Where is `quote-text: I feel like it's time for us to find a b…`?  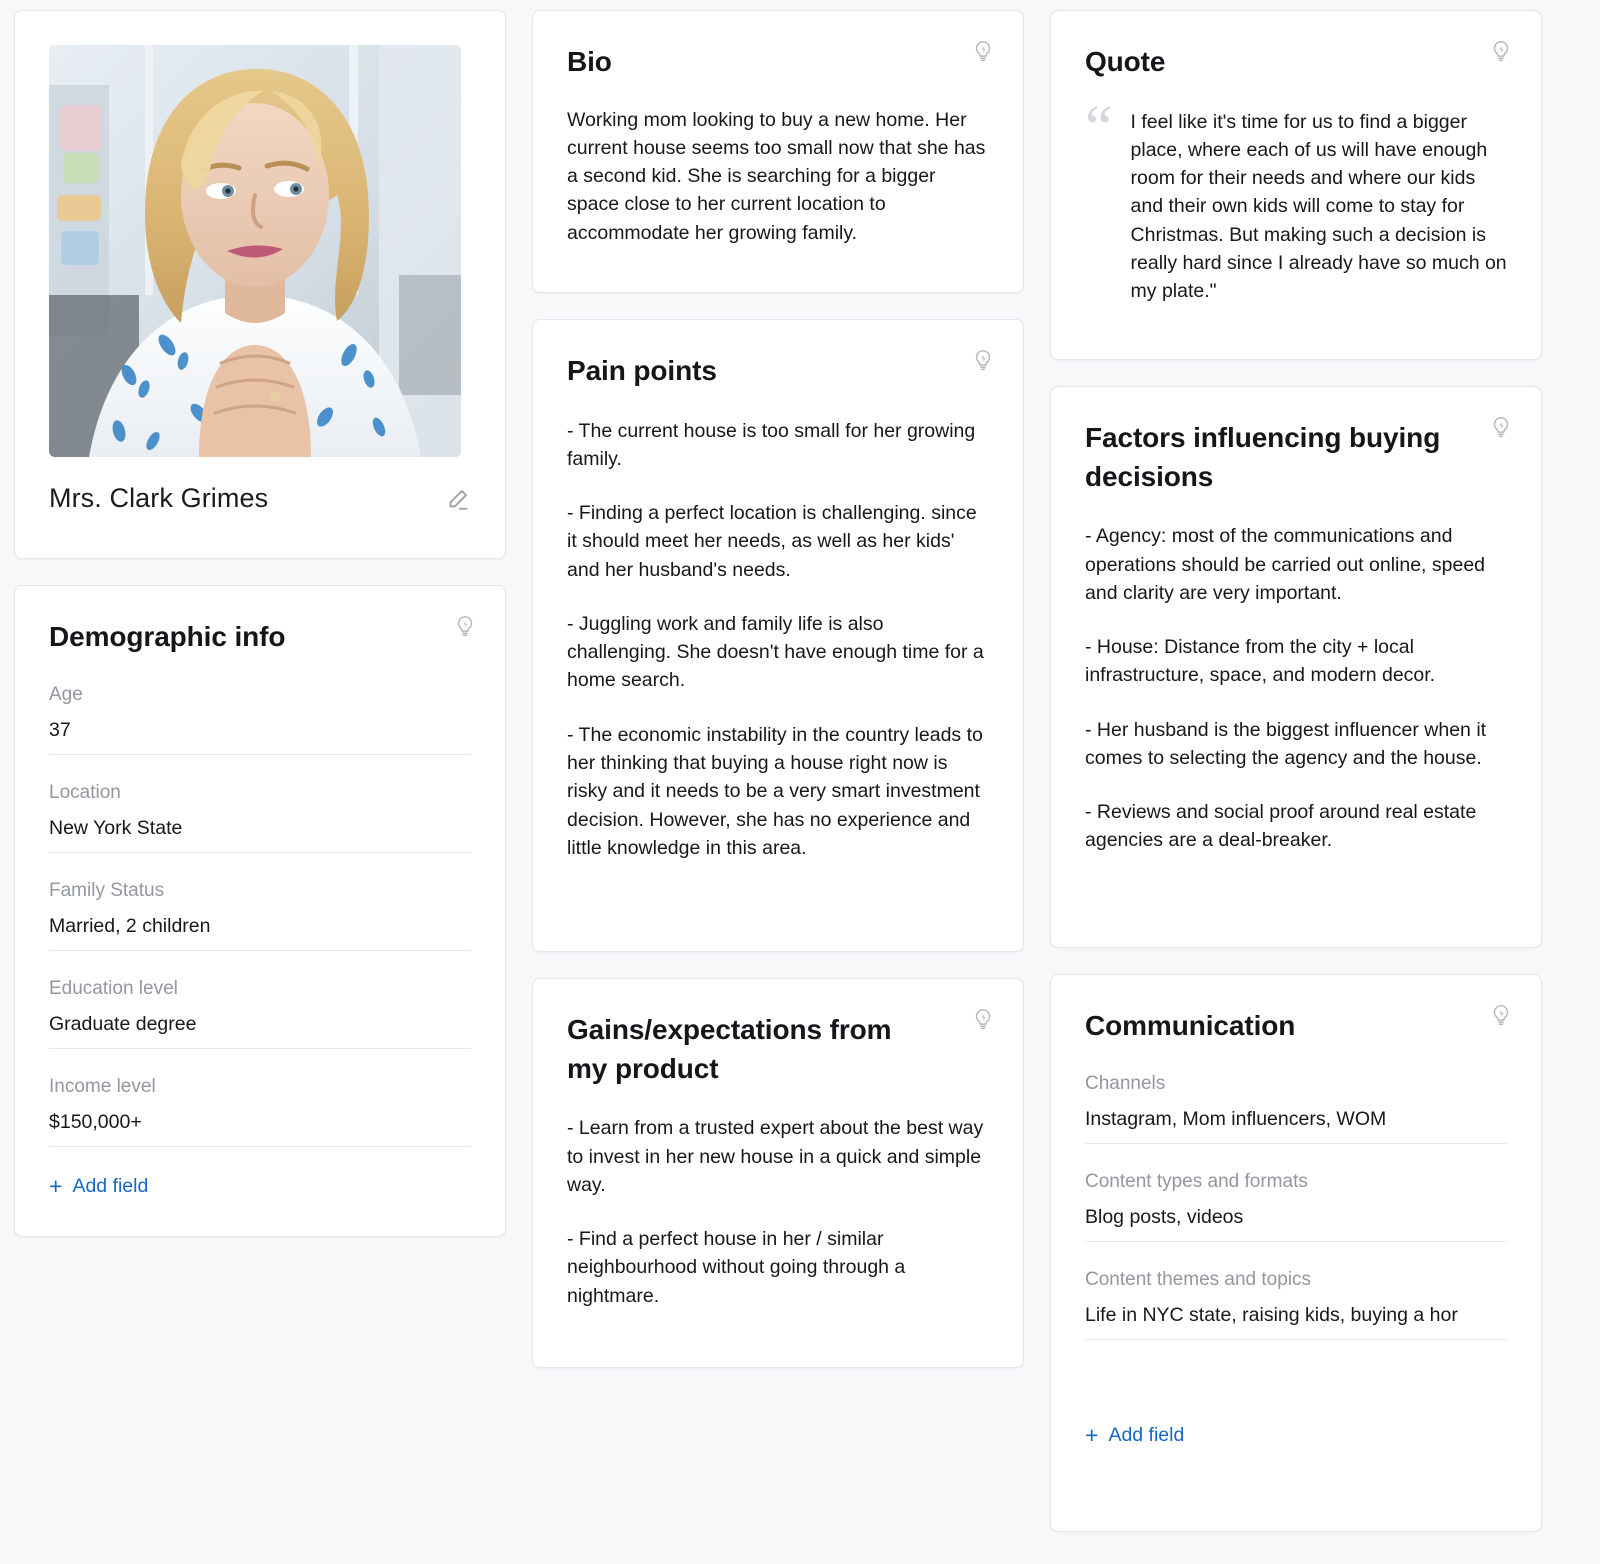
quote-text: I feel like it's time for us to find a b… is located at coordinates (1319, 205).